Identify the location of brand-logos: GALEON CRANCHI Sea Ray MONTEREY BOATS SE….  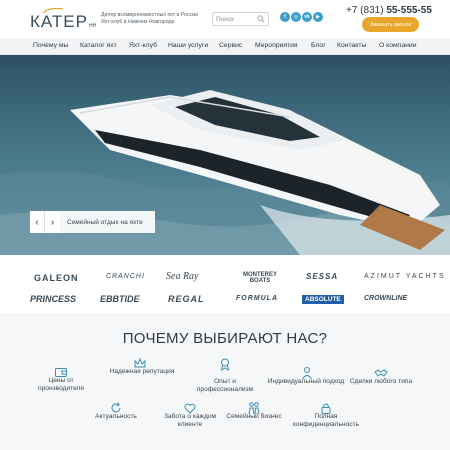
(225, 284).